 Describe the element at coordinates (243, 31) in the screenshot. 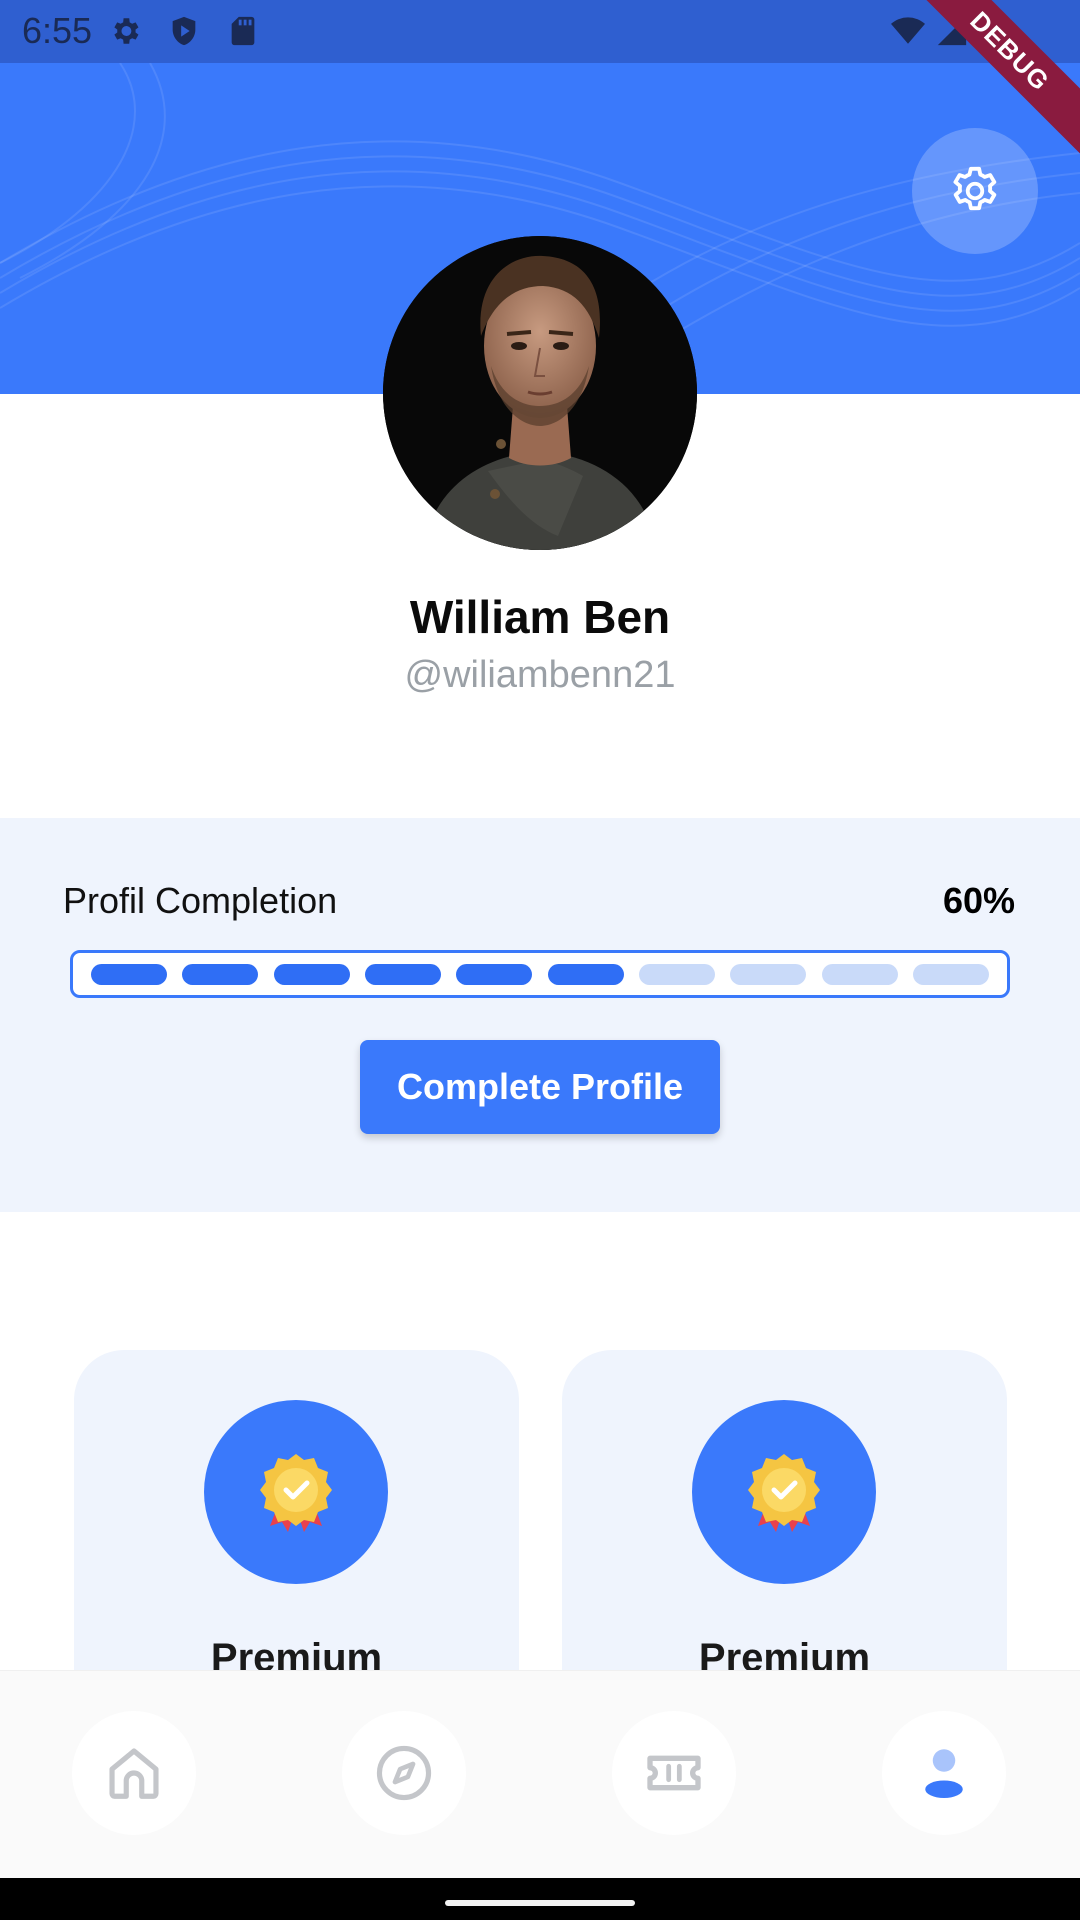

I see `sd-card-icon` at that location.